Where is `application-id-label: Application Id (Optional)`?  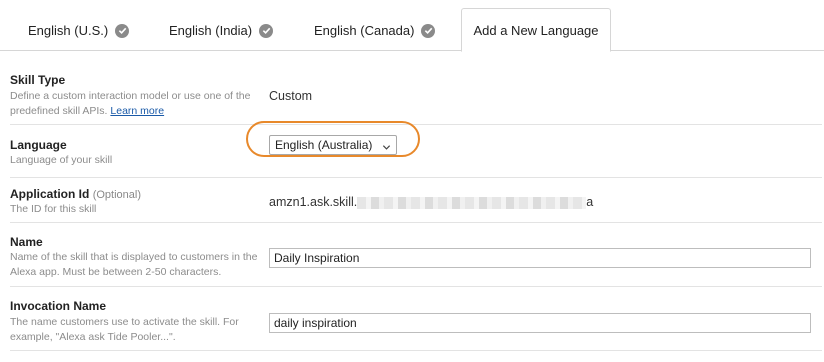 application-id-label: Application Id (Optional) is located at coordinates (75, 194).